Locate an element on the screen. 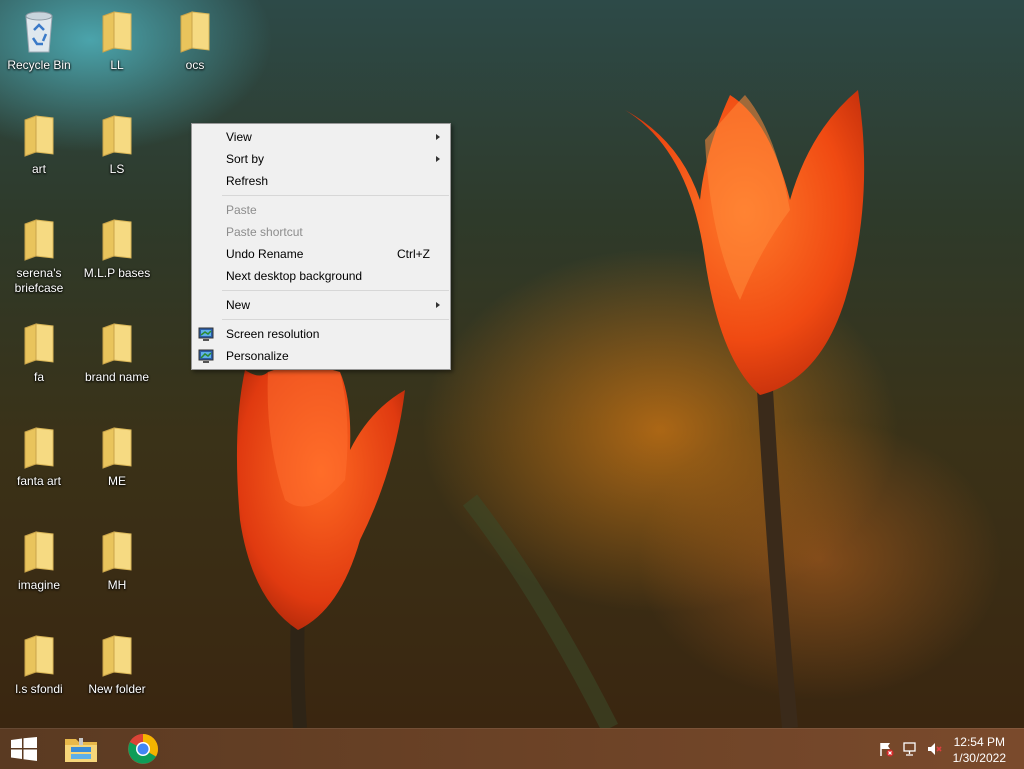  menu-item-personalize: Personalize is located at coordinates (321, 356).